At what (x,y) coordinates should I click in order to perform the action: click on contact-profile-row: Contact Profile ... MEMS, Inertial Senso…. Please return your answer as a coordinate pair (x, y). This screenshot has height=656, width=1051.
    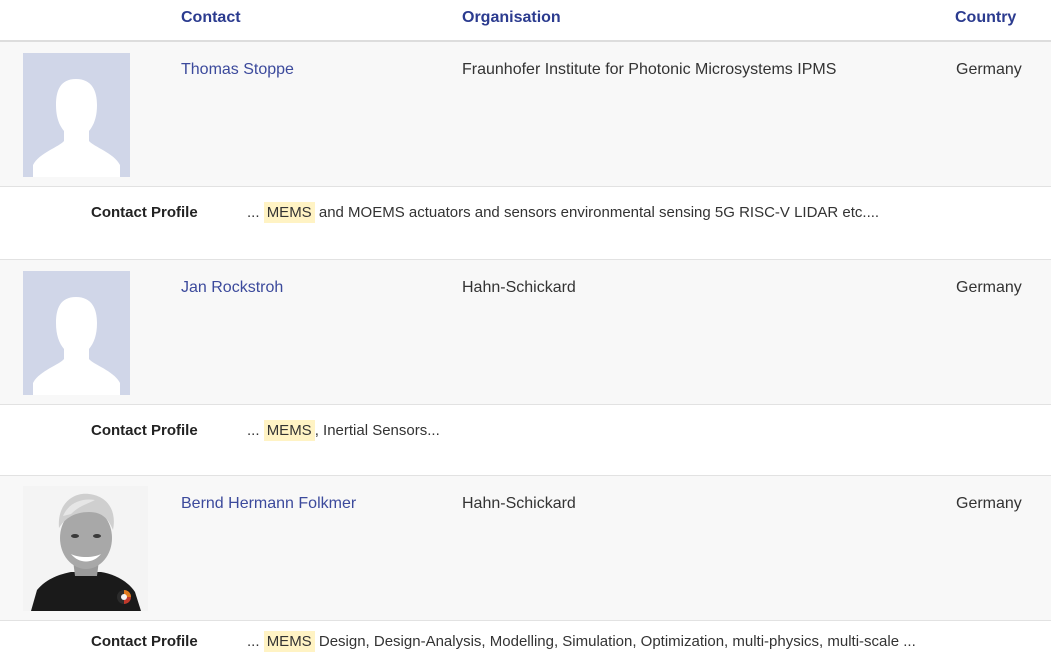
    Looking at the image, I should click on (525, 440).